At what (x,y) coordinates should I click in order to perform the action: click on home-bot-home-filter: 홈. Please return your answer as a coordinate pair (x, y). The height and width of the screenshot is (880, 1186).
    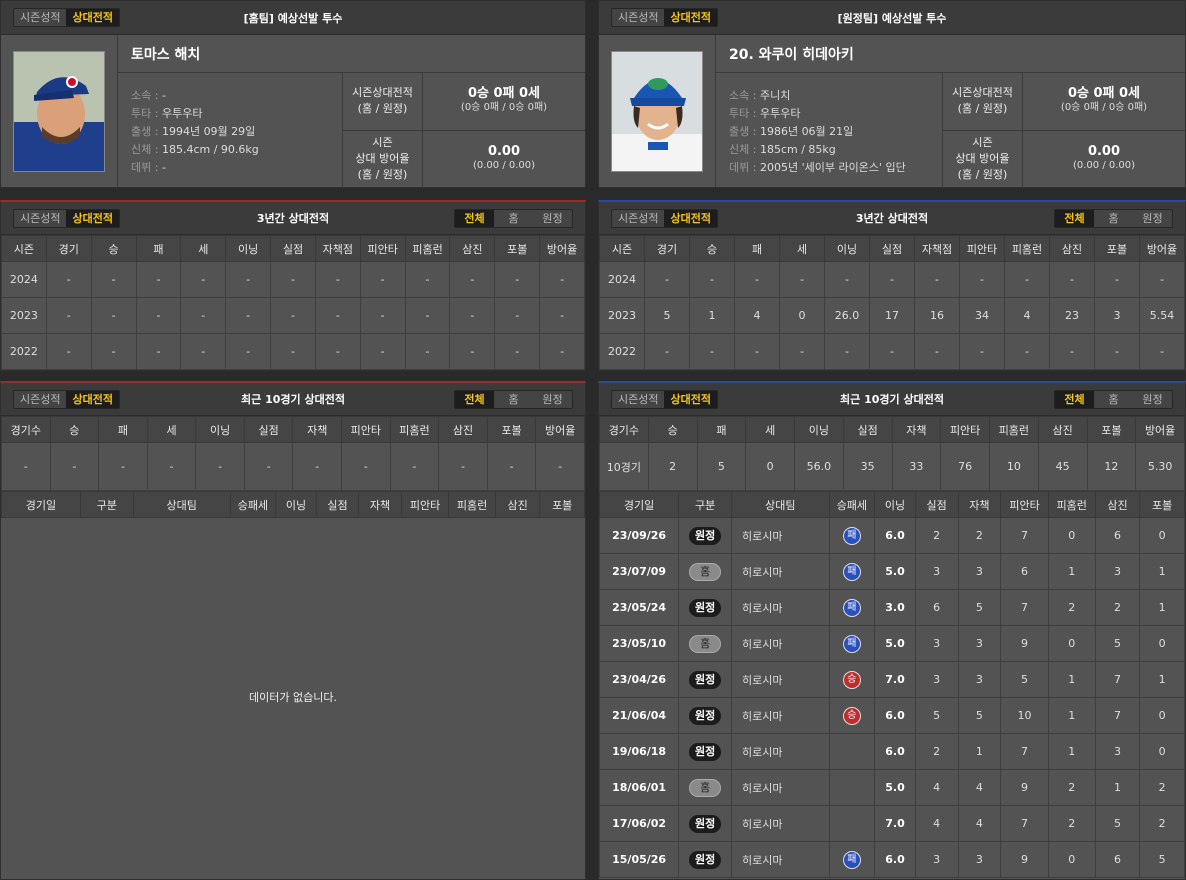
    Looking at the image, I should click on (513, 399).